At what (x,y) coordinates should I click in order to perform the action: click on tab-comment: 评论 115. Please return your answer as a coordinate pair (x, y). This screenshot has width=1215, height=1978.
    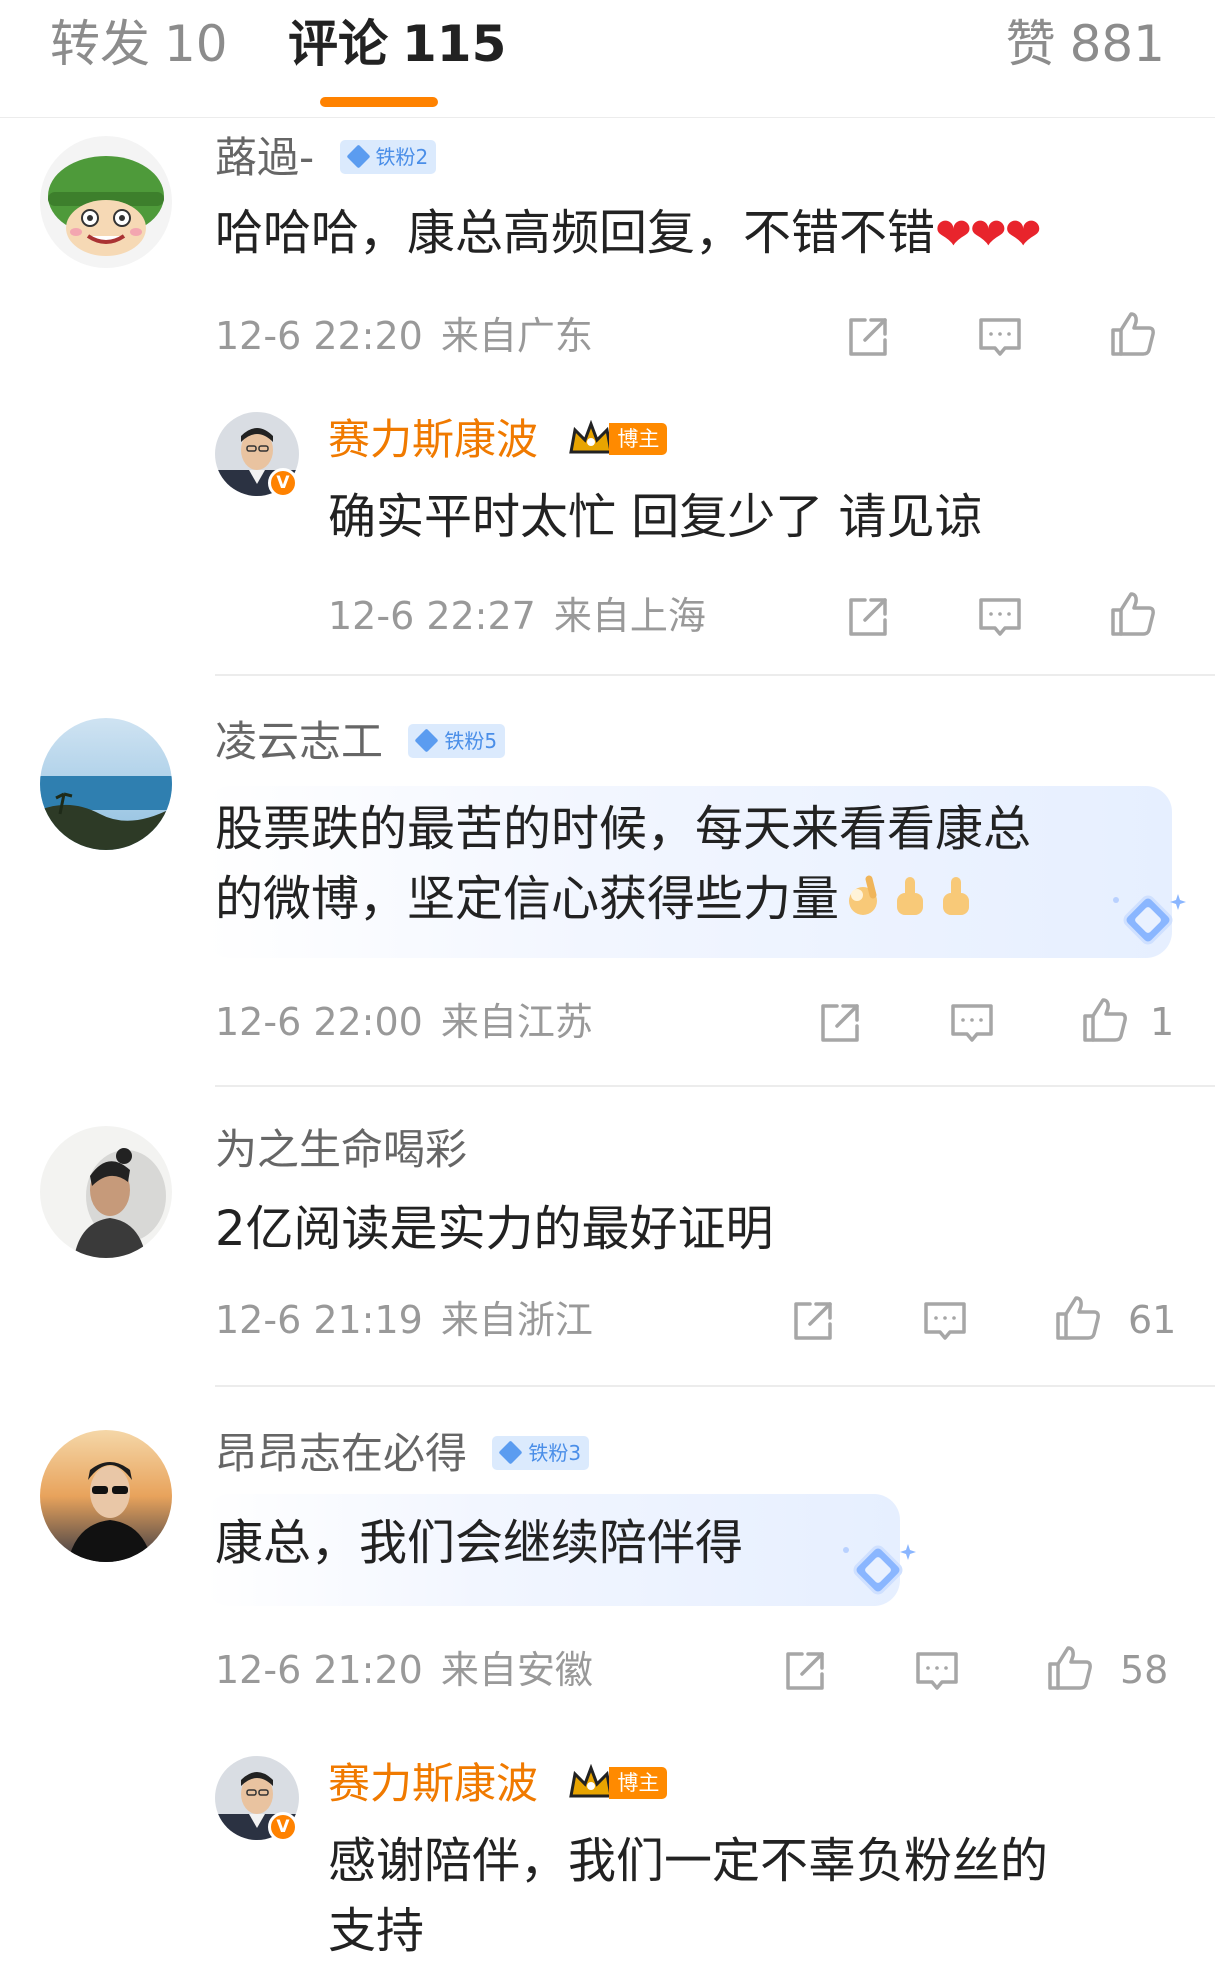
    Looking at the image, I should click on (397, 44).